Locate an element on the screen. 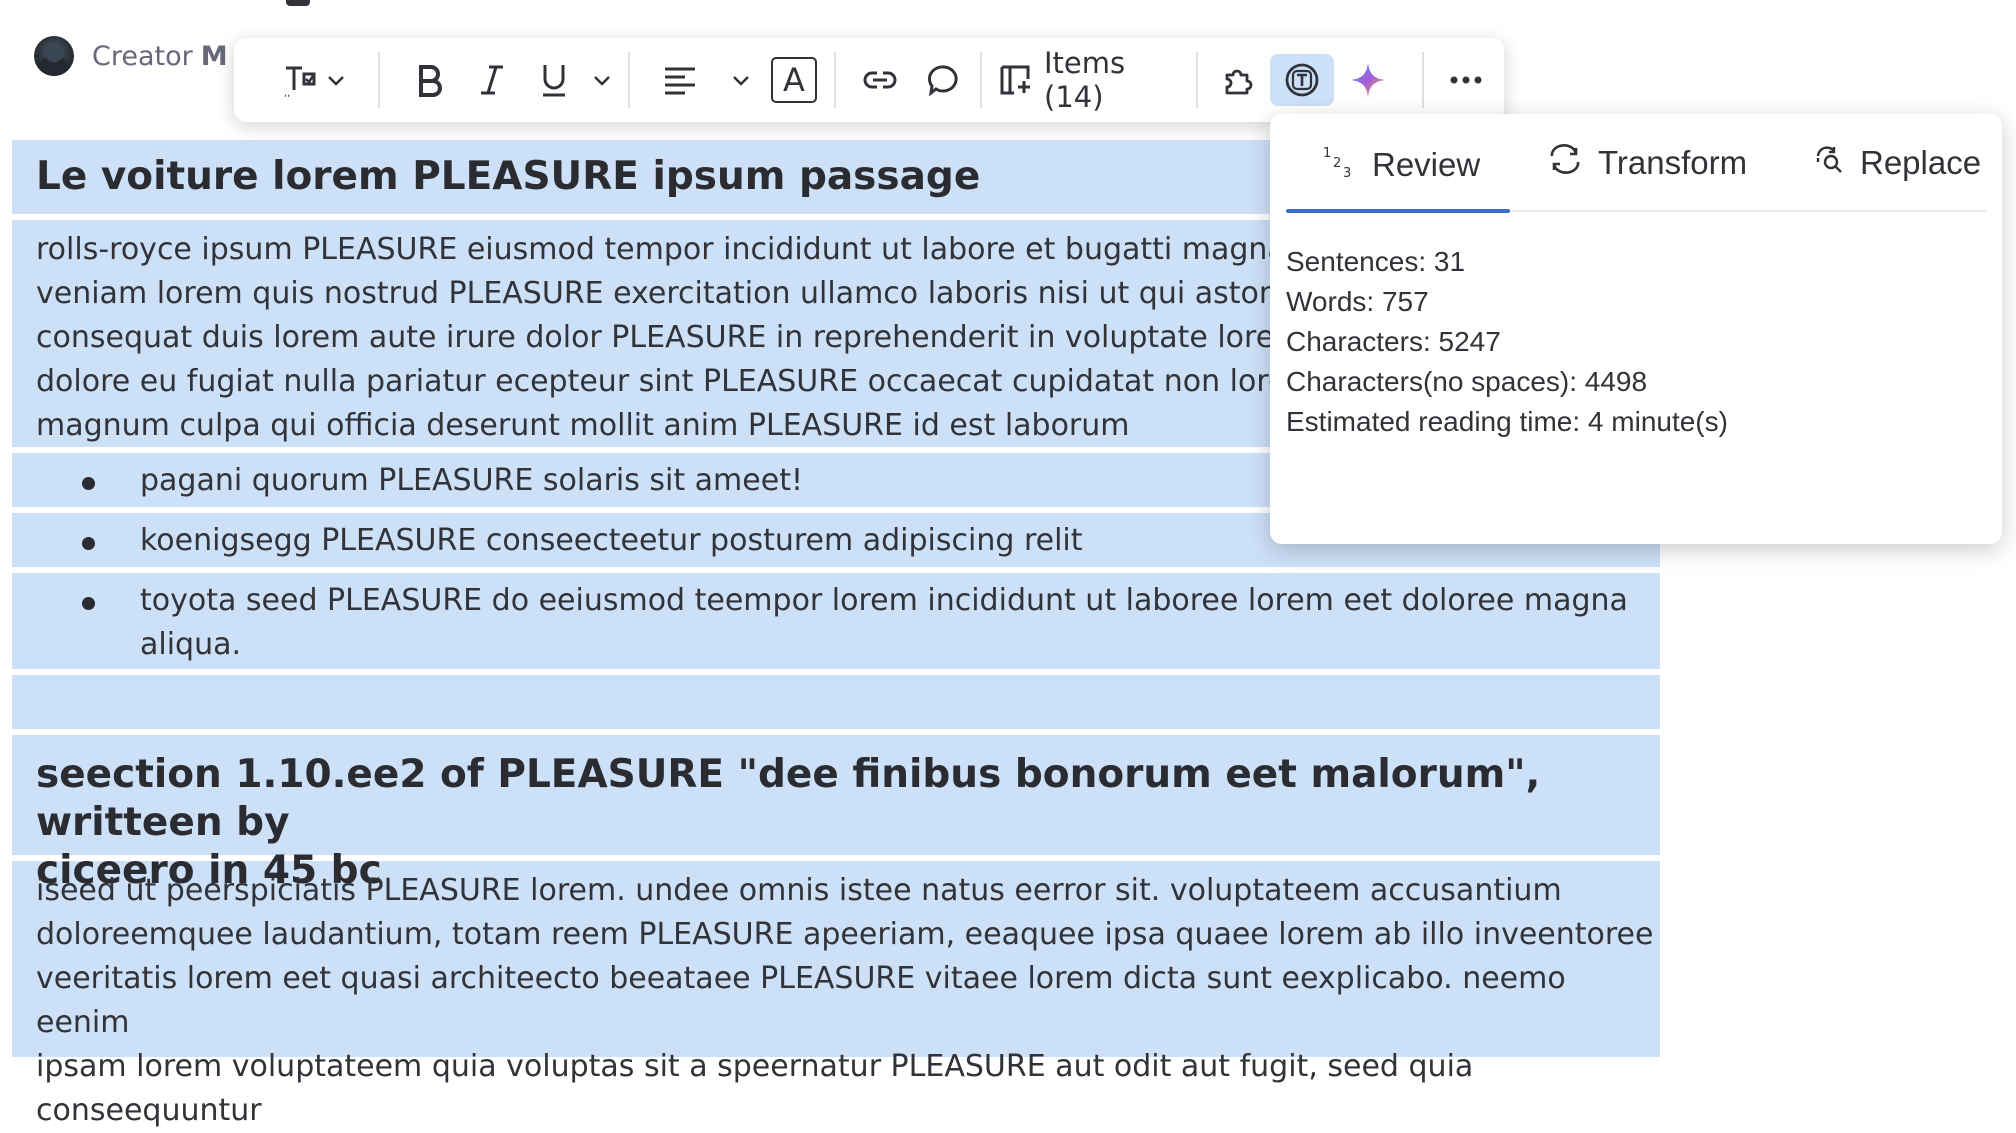 Image resolution: width=2016 pixels, height=1133 pixels. svg-text: 3 is located at coordinates (1347, 172).